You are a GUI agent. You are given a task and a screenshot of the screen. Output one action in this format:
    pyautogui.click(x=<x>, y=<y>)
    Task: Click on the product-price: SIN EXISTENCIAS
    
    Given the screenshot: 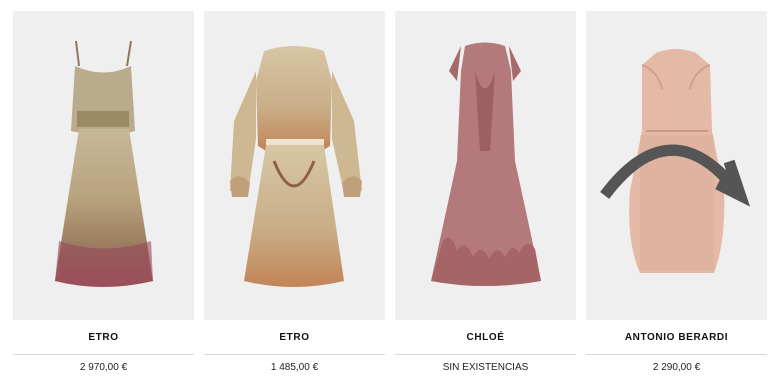 What is the action you would take?
    pyautogui.click(x=485, y=367)
    